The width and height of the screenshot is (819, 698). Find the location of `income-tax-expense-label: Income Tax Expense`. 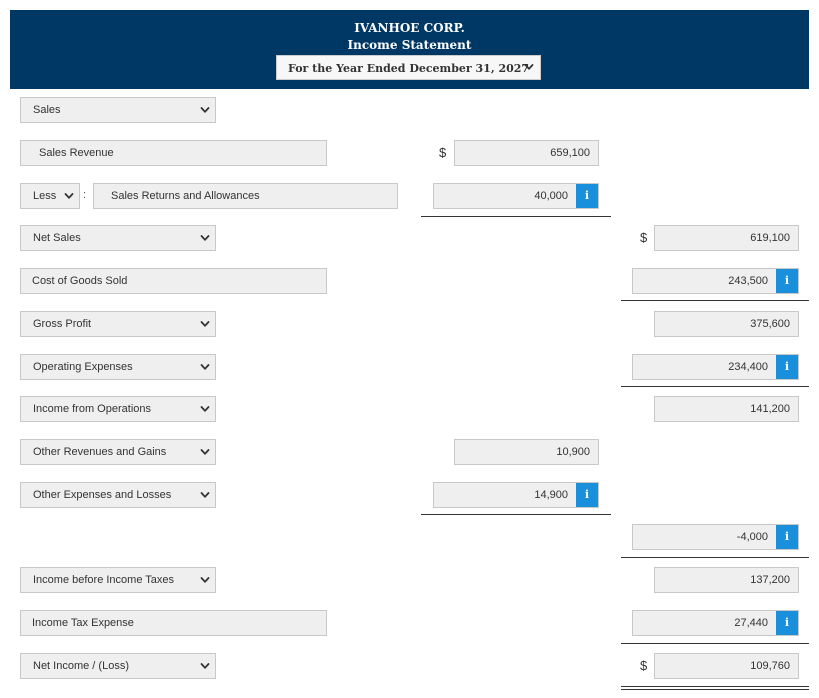

income-tax-expense-label: Income Tax Expense is located at coordinates (83, 623).